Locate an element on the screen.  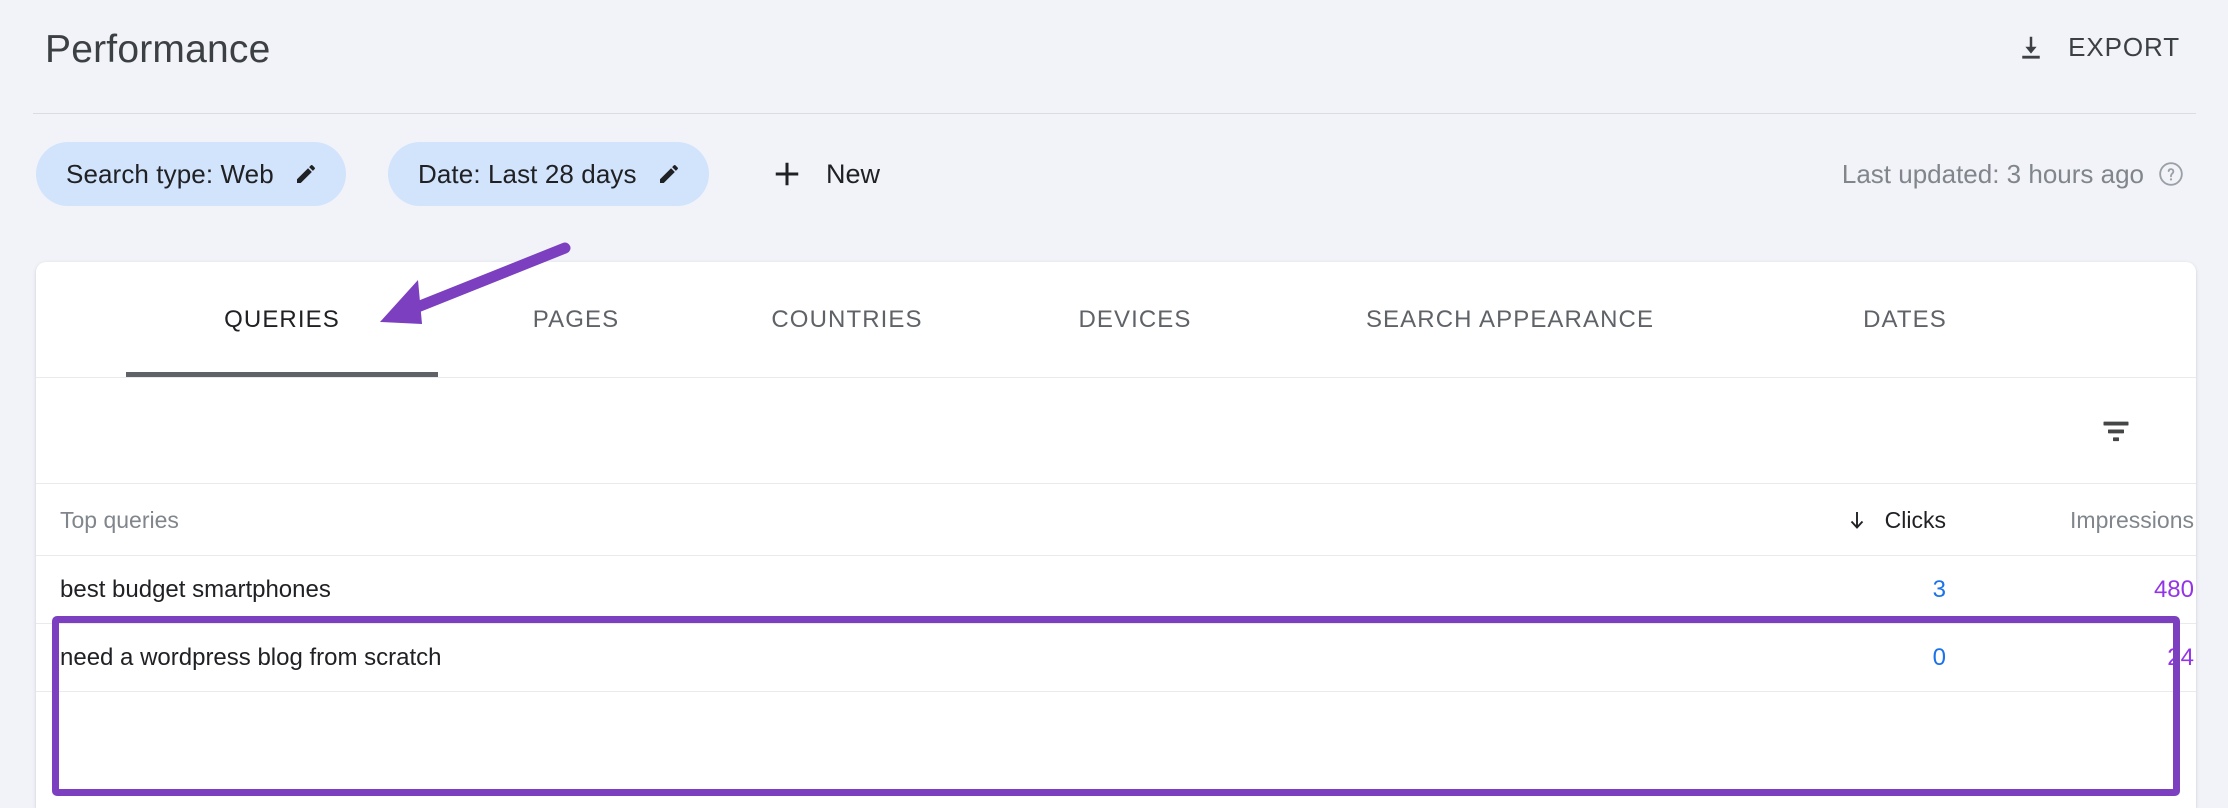
new-filter-label: New is located at coordinates (853, 173).